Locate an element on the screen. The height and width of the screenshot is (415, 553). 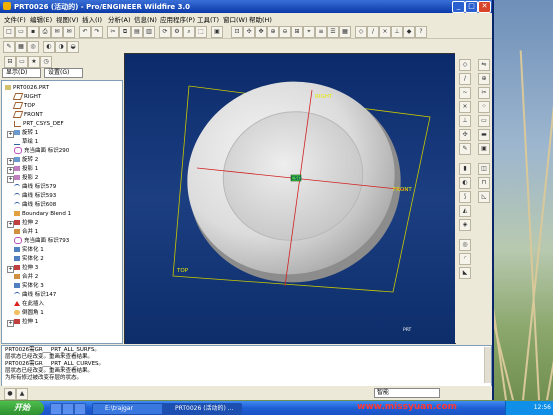
analysis-tool-icon: ✣ is located at coordinates (465, 135).